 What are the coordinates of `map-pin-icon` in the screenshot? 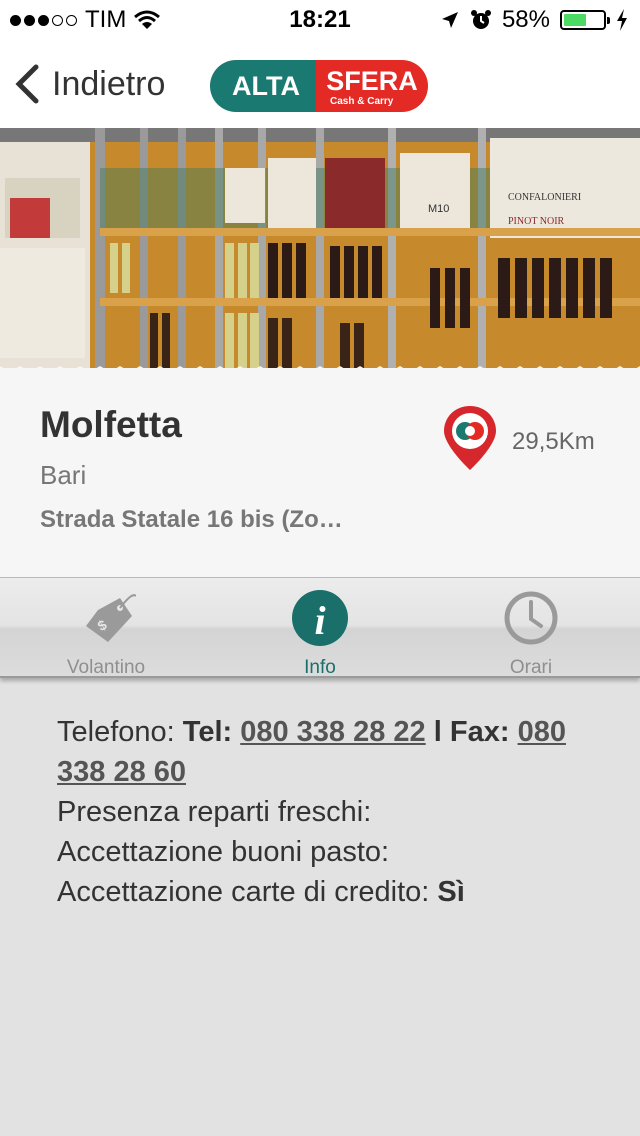 It's located at (470, 438).